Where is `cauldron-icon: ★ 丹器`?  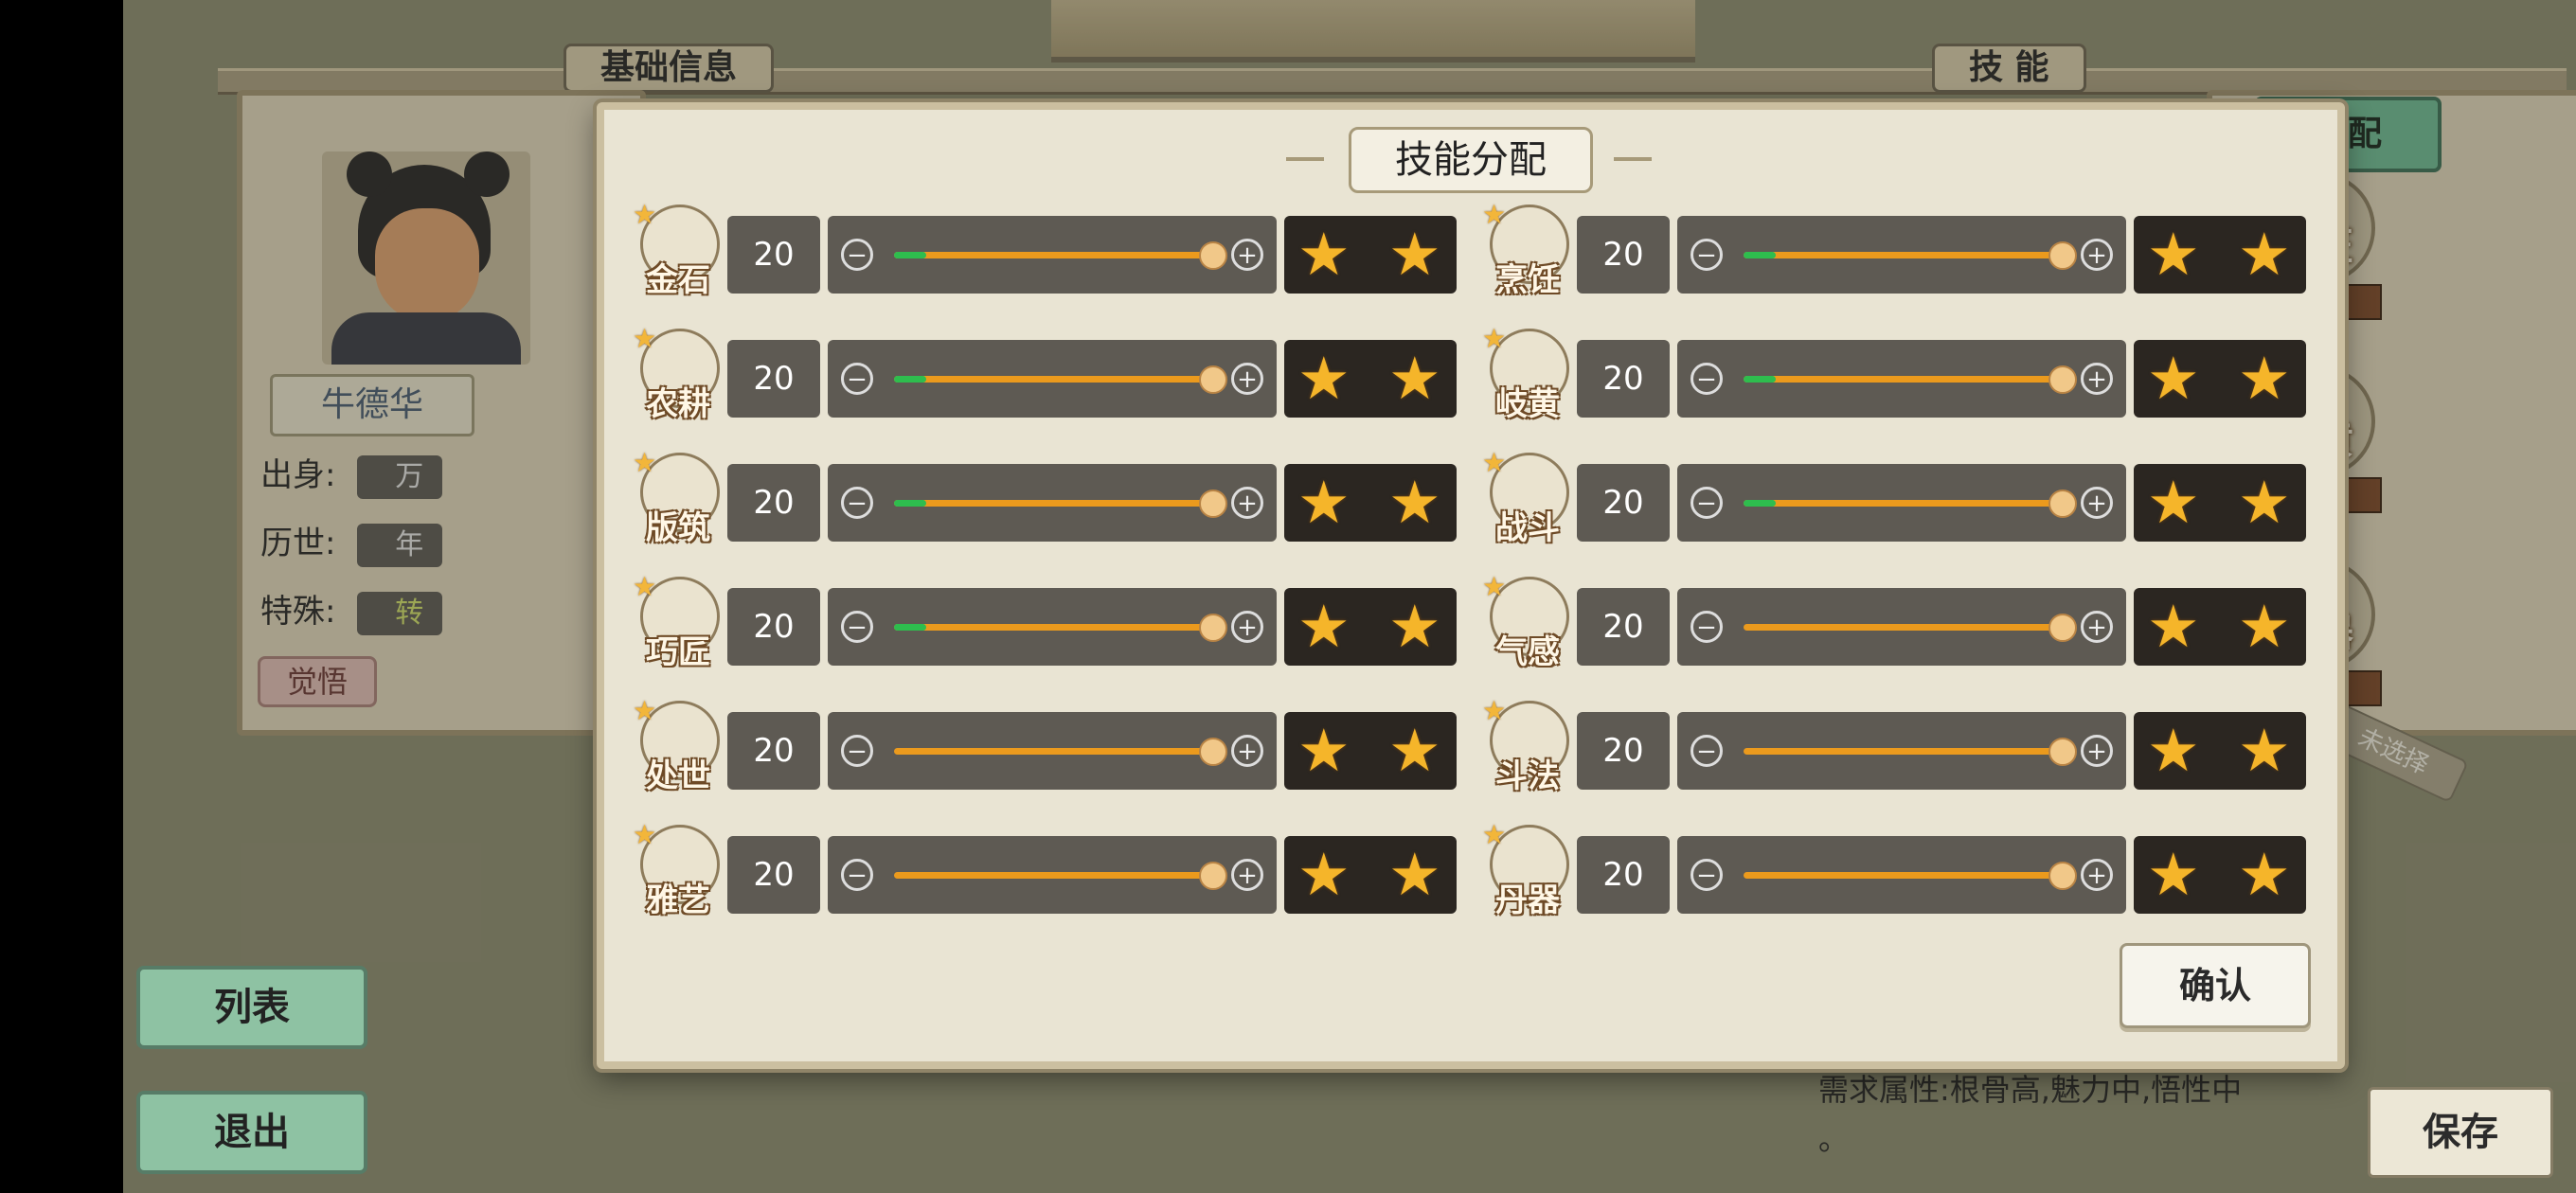 cauldron-icon: ★ 丹器 is located at coordinates (1525, 871).